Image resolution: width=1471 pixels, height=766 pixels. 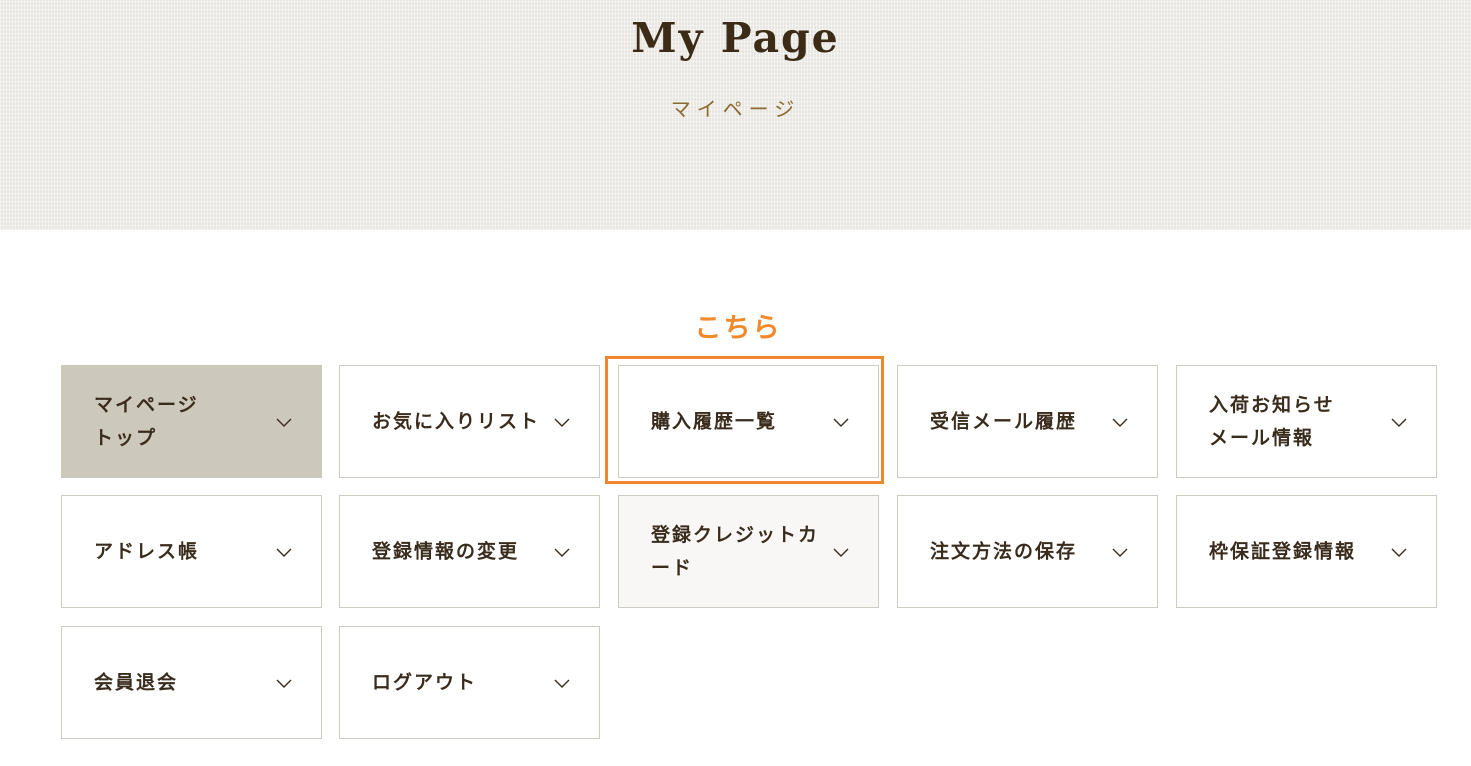 I want to click on menu-item-purchase-history: 購入履歴一覧, so click(x=748, y=421).